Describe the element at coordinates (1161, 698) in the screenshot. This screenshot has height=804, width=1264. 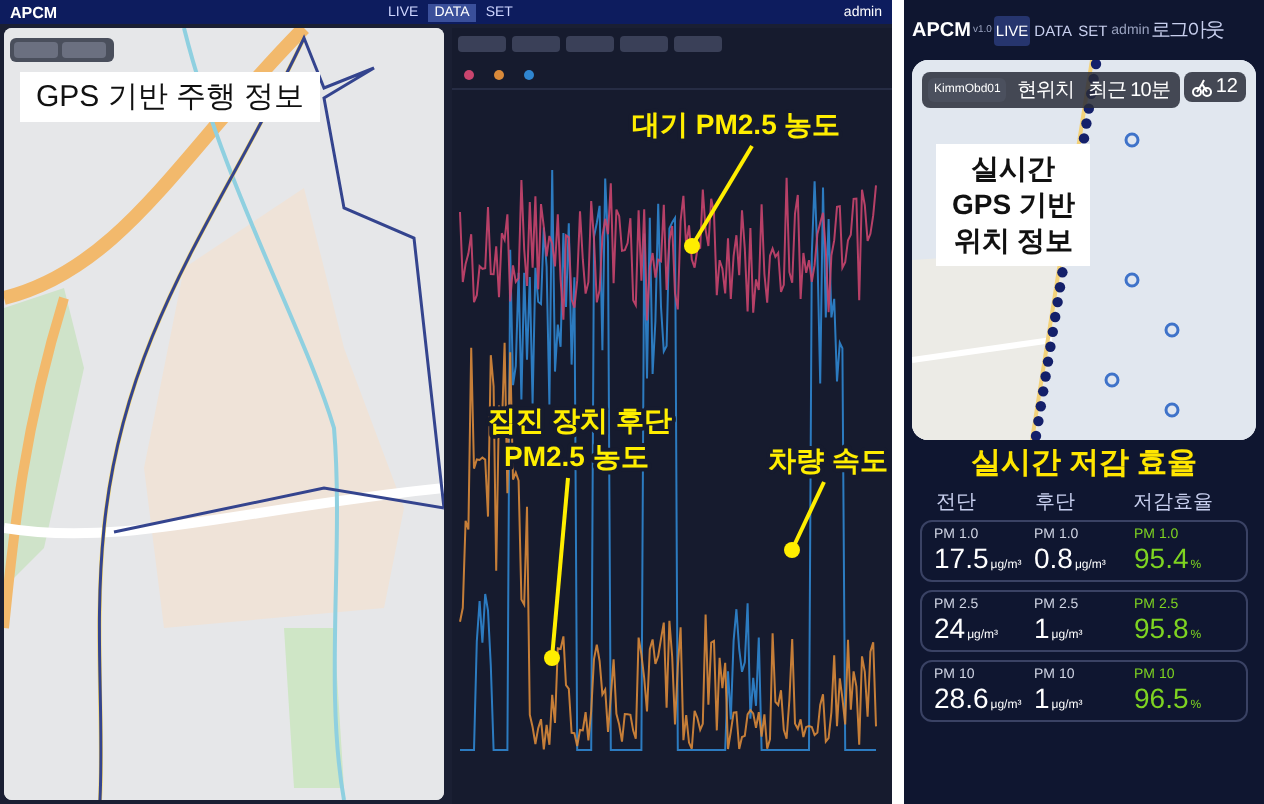
I see `value-text: 96.5` at that location.